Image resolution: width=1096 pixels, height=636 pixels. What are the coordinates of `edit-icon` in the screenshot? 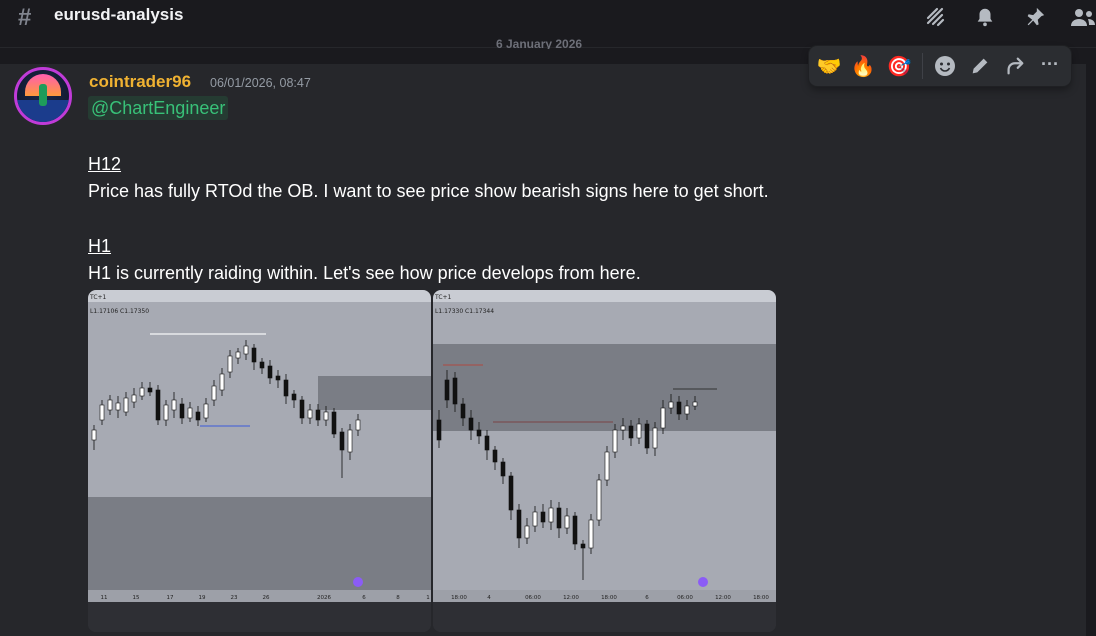 It's located at (980, 66).